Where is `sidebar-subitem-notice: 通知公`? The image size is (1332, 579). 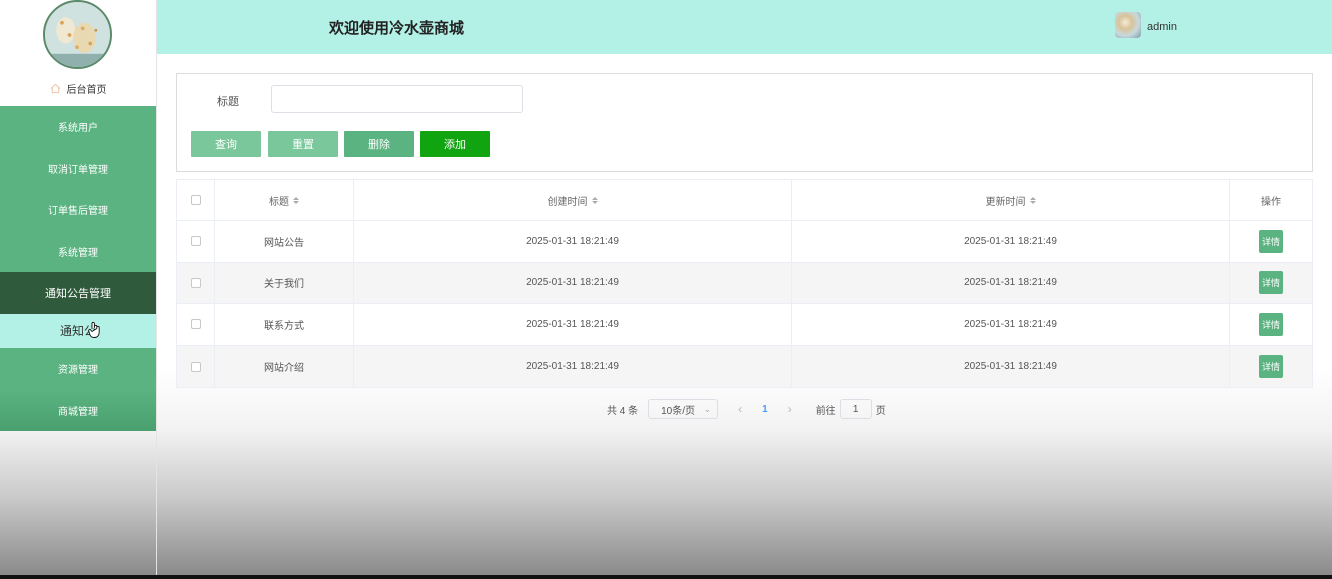
sidebar-subitem-notice: 通知公 is located at coordinates (78, 330).